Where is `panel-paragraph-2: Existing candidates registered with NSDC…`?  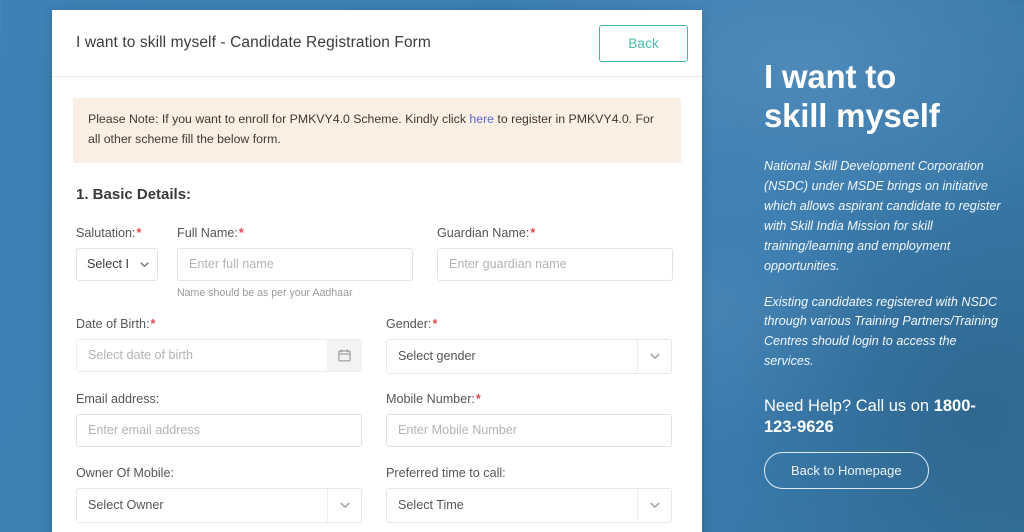
panel-paragraph-2: Existing candidates registered with NSDC… is located at coordinates (881, 331).